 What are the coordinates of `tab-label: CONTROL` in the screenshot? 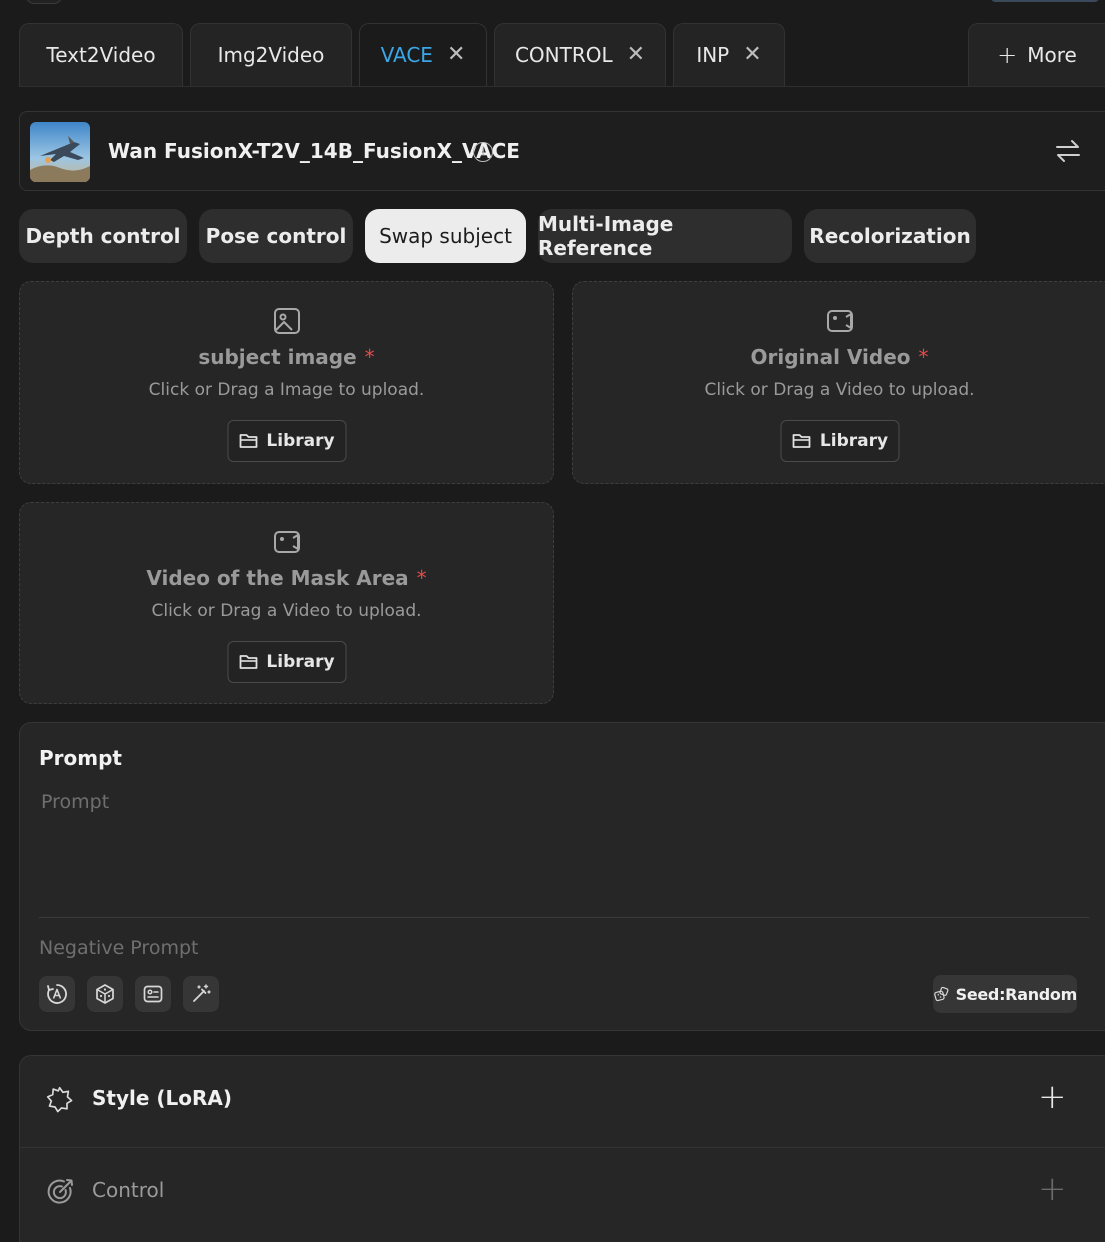 It's located at (563, 55).